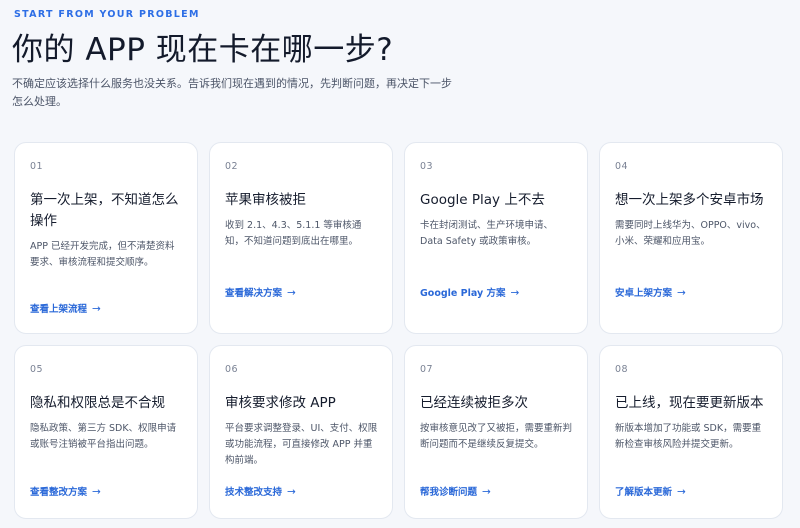 The image size is (800, 528). I want to click on card-link-tech-support: 技术整改支持 →, so click(260, 491).